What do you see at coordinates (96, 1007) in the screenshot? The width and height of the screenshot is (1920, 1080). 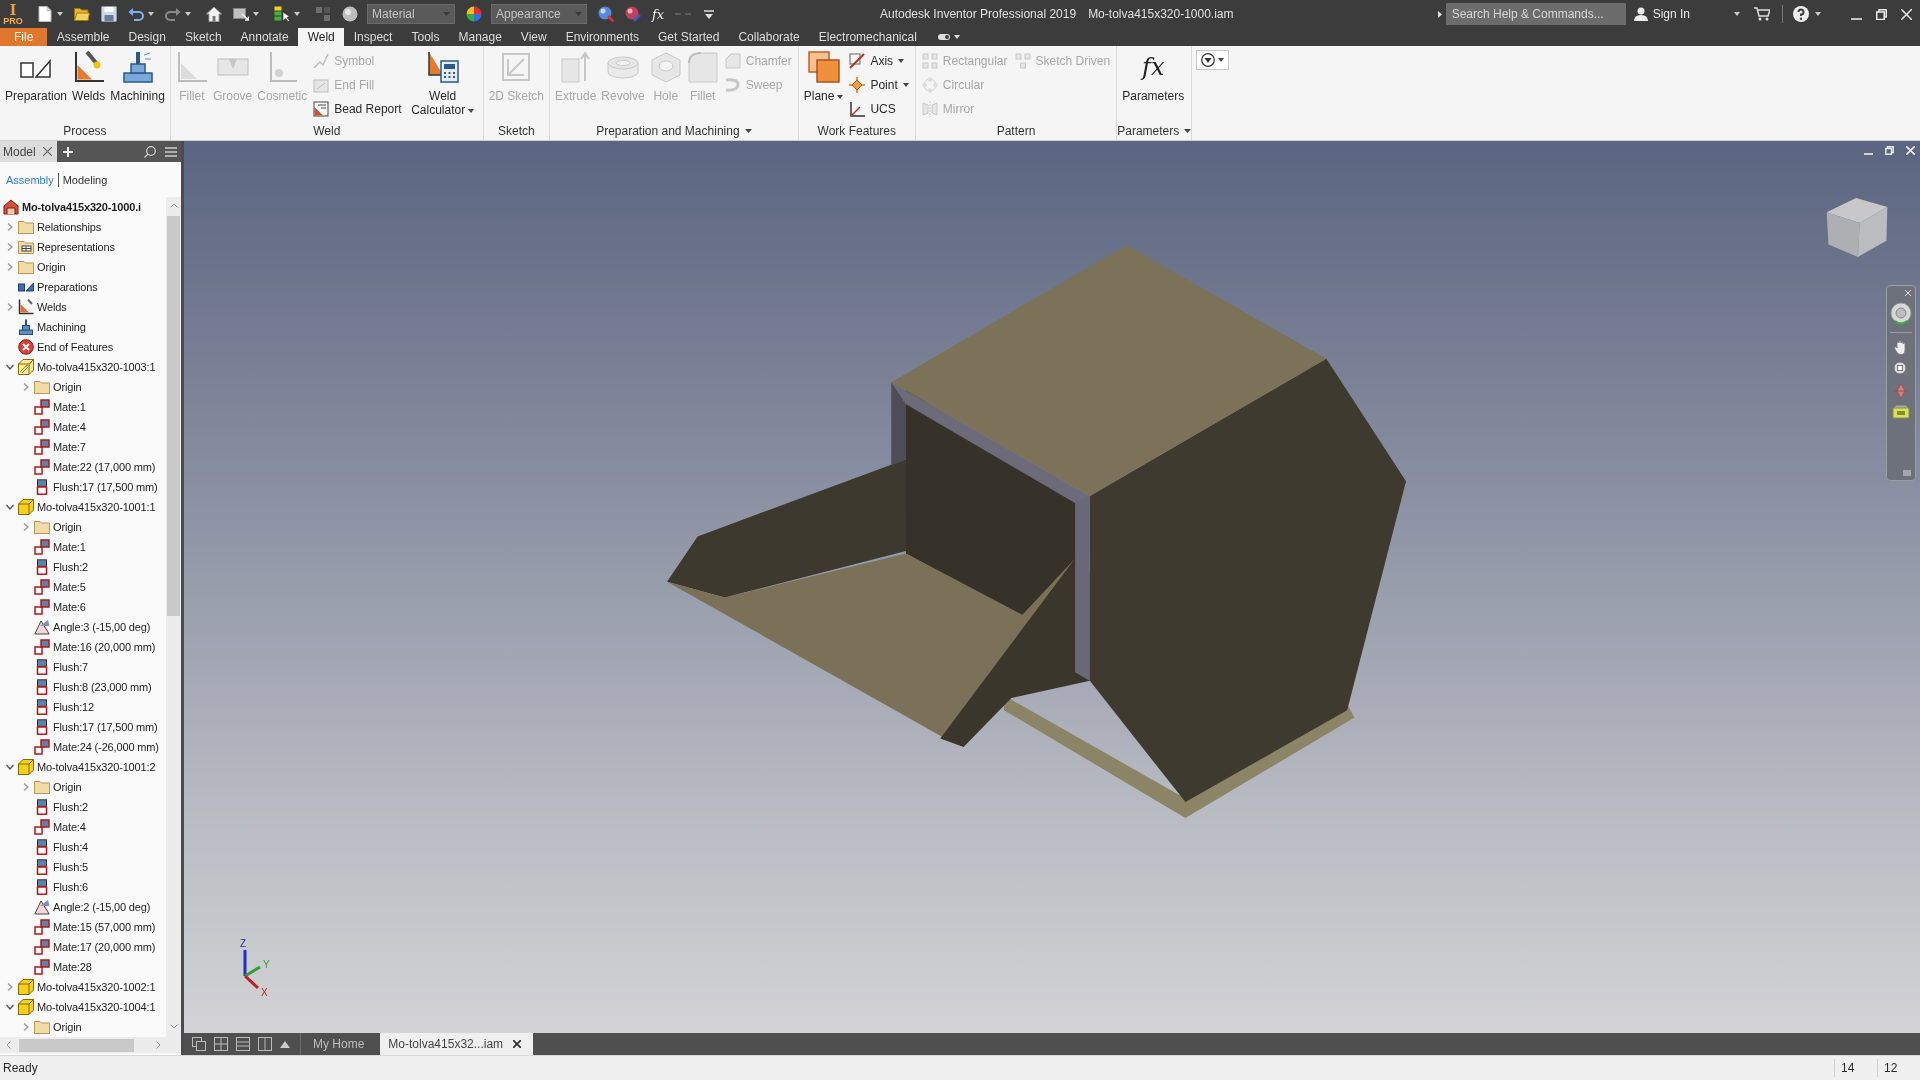 I see `tree-item: Mo-tolva415x320-1004:1` at bounding box center [96, 1007].